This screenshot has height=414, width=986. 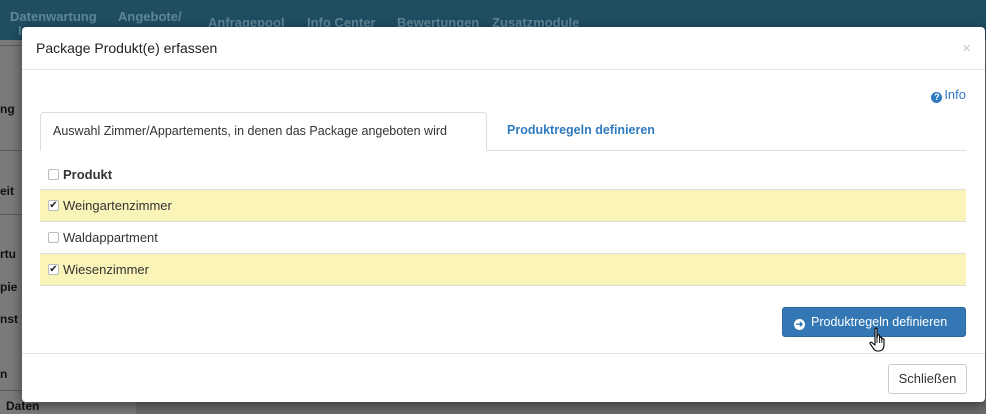 I want to click on table-row: Waldappartment, so click(x=503, y=238).